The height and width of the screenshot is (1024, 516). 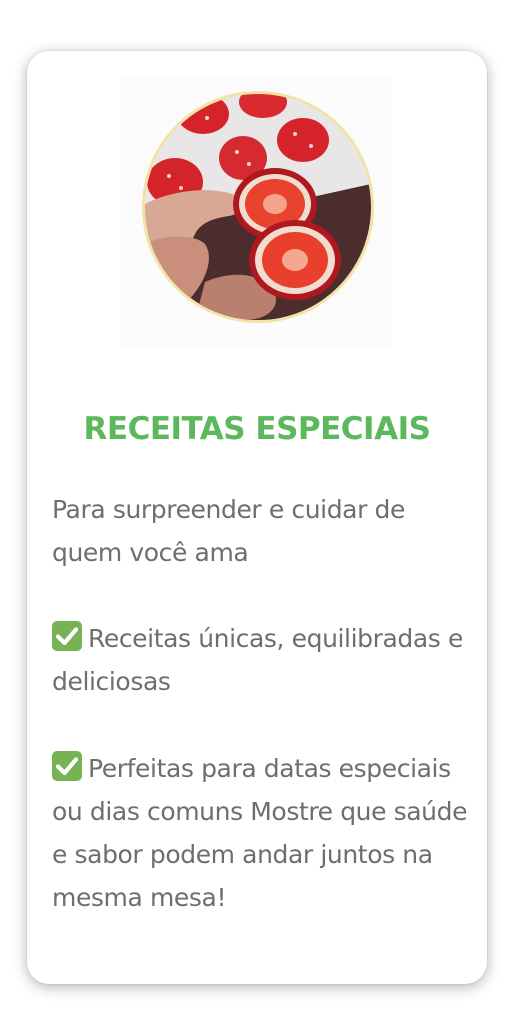 What do you see at coordinates (258, 207) in the screenshot?
I see `strawberry-photo` at bounding box center [258, 207].